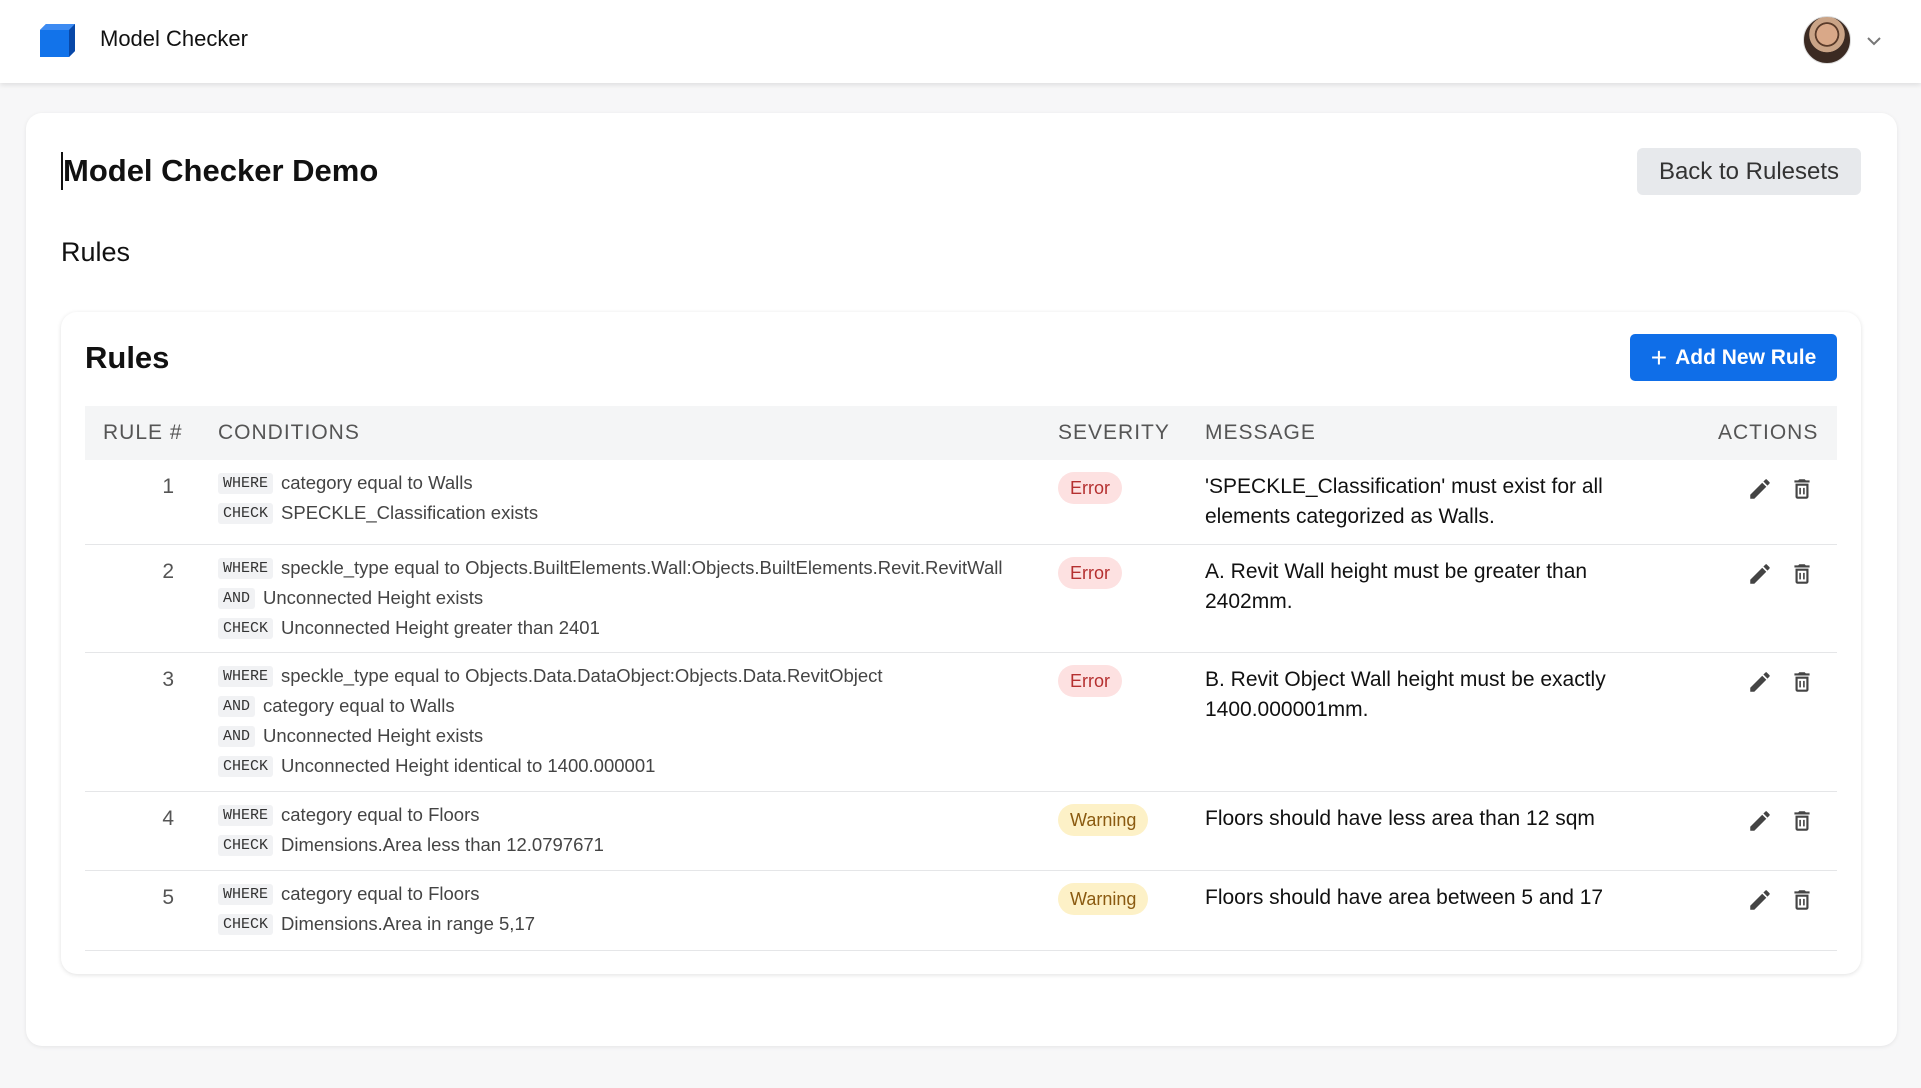 Image resolution: width=1921 pixels, height=1088 pixels. What do you see at coordinates (1874, 41) in the screenshot?
I see `chevron-down-icon` at bounding box center [1874, 41].